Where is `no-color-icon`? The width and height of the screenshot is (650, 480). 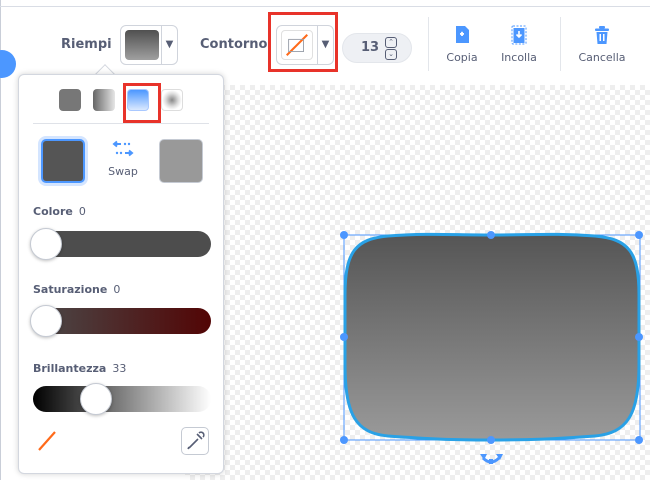 no-color-icon is located at coordinates (47, 441).